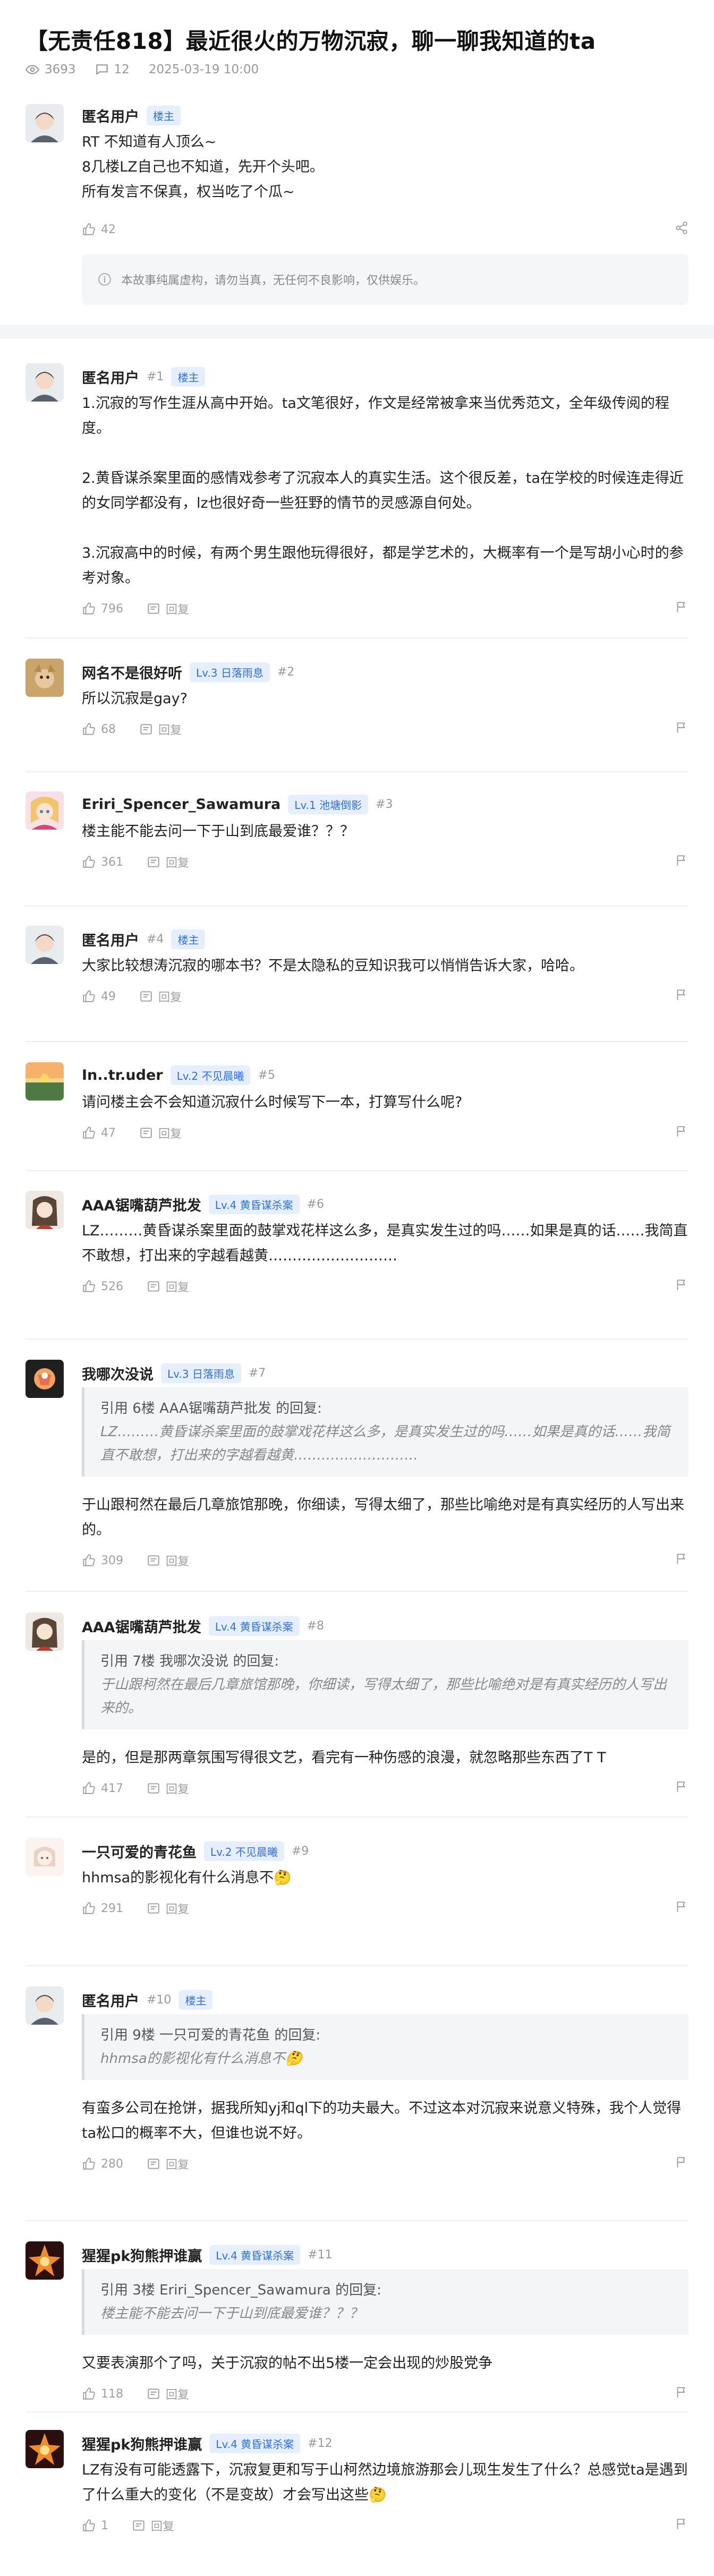 The image size is (714, 2576). I want to click on like-button: 309, so click(102, 1561).